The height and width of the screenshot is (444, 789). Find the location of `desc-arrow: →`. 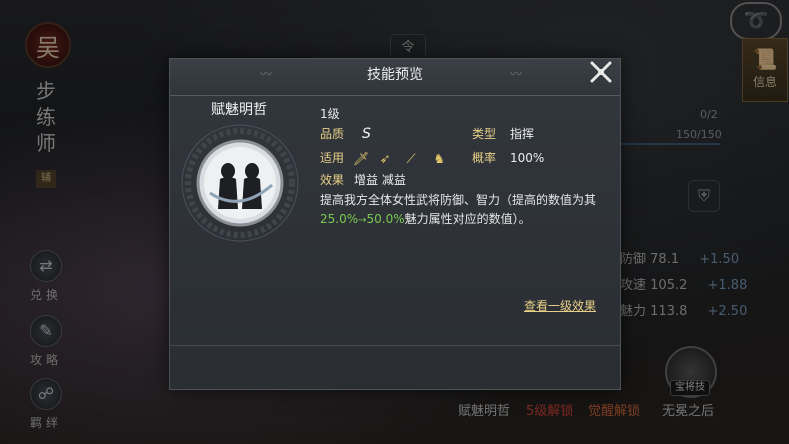

desc-arrow: → is located at coordinates (362, 220).